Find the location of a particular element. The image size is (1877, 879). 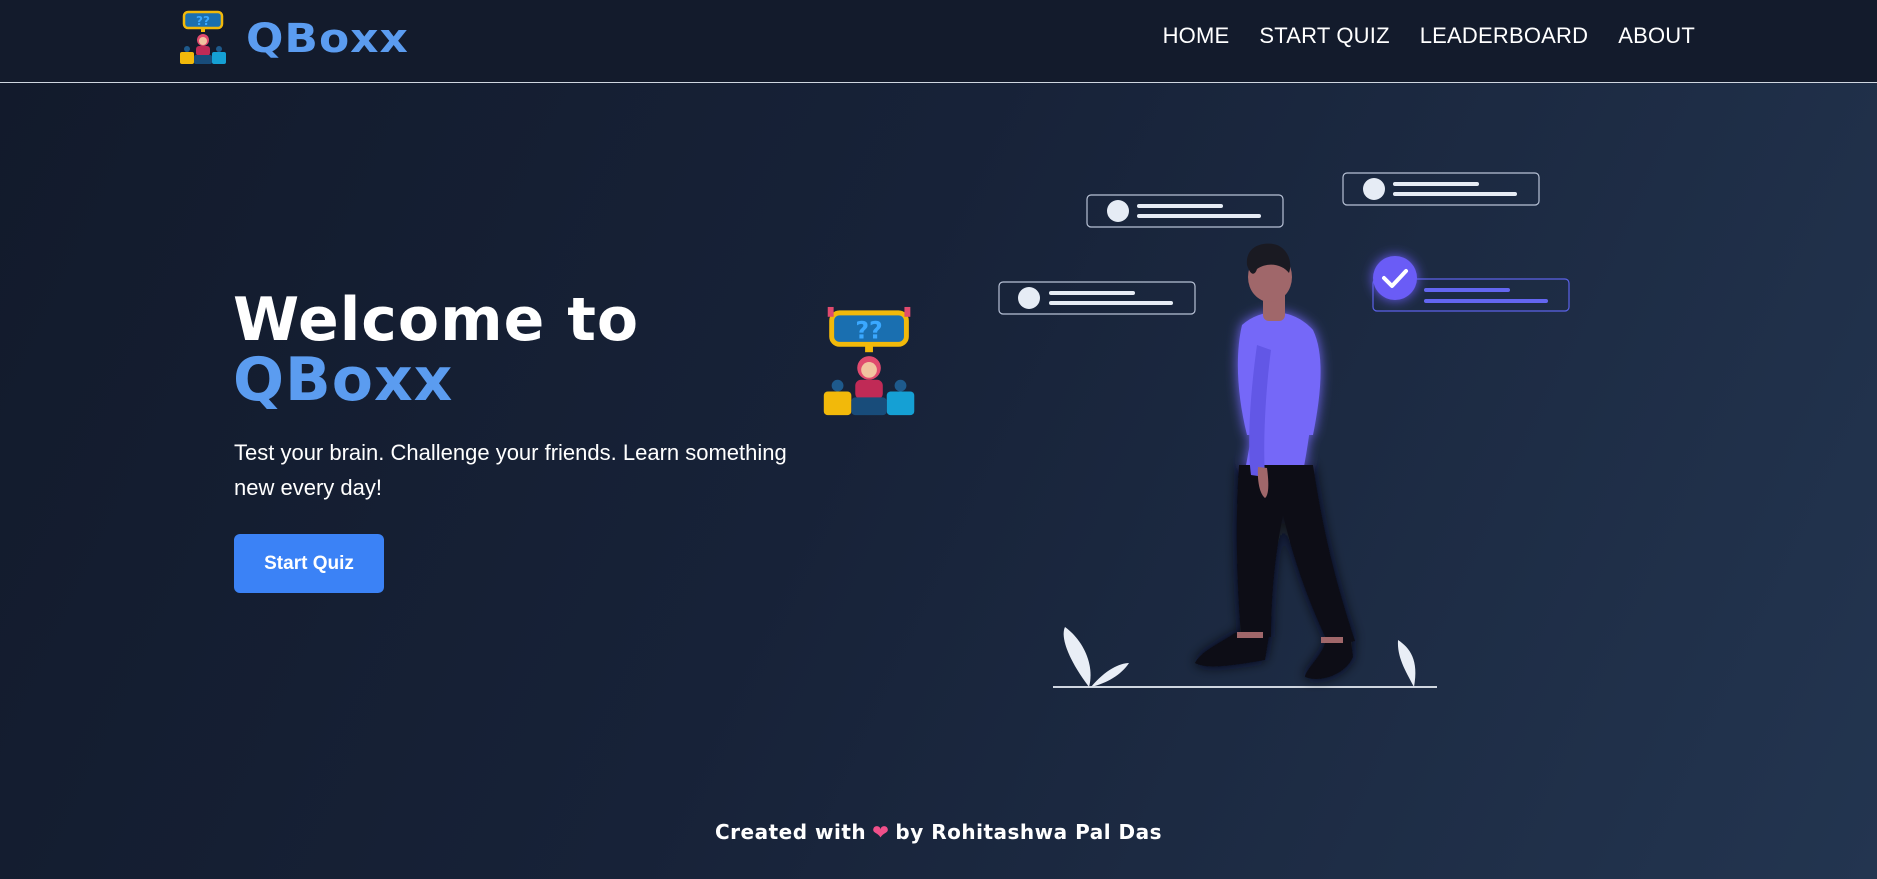

footer-prefix: Created with is located at coordinates (790, 832).